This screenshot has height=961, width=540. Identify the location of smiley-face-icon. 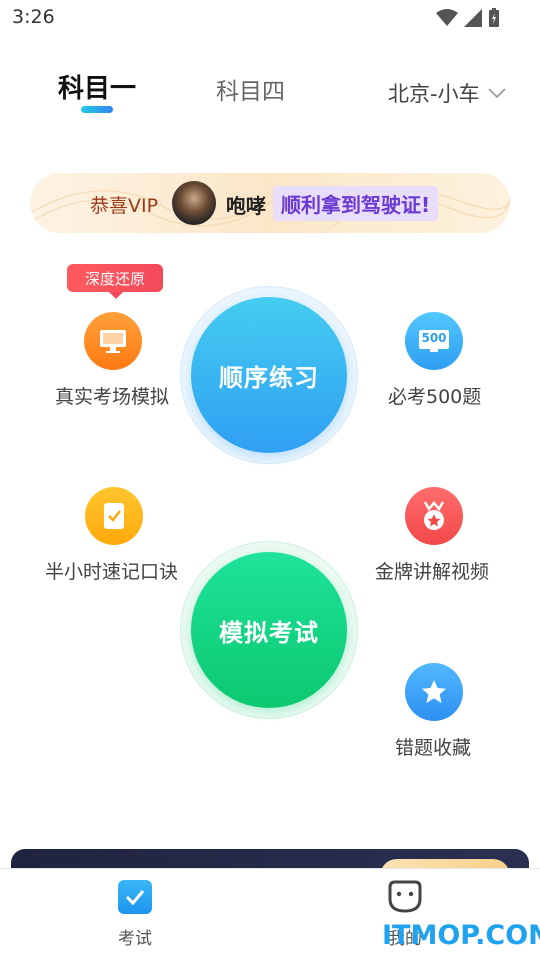
(405, 896).